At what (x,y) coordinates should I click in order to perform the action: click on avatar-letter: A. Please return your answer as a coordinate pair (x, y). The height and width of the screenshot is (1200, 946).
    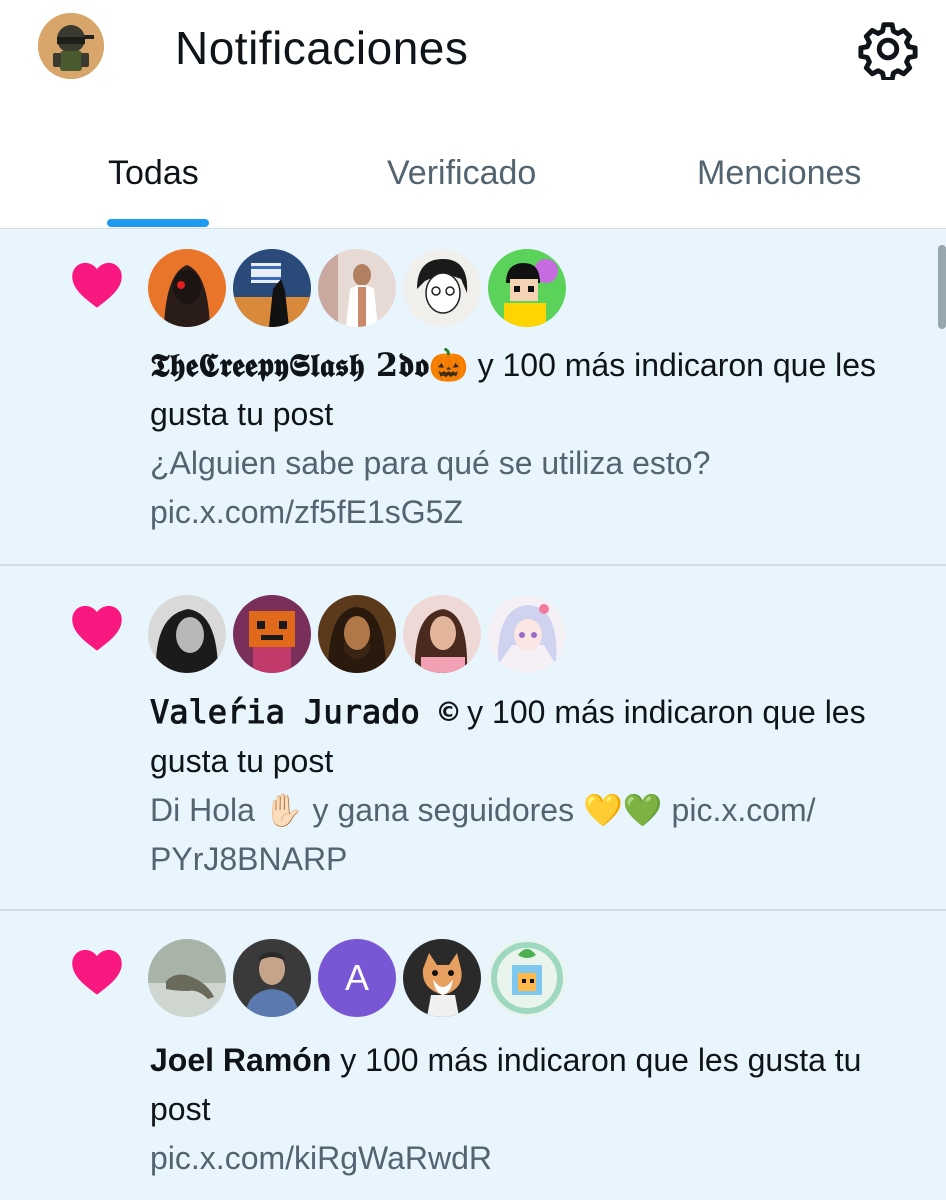
    Looking at the image, I should click on (356, 977).